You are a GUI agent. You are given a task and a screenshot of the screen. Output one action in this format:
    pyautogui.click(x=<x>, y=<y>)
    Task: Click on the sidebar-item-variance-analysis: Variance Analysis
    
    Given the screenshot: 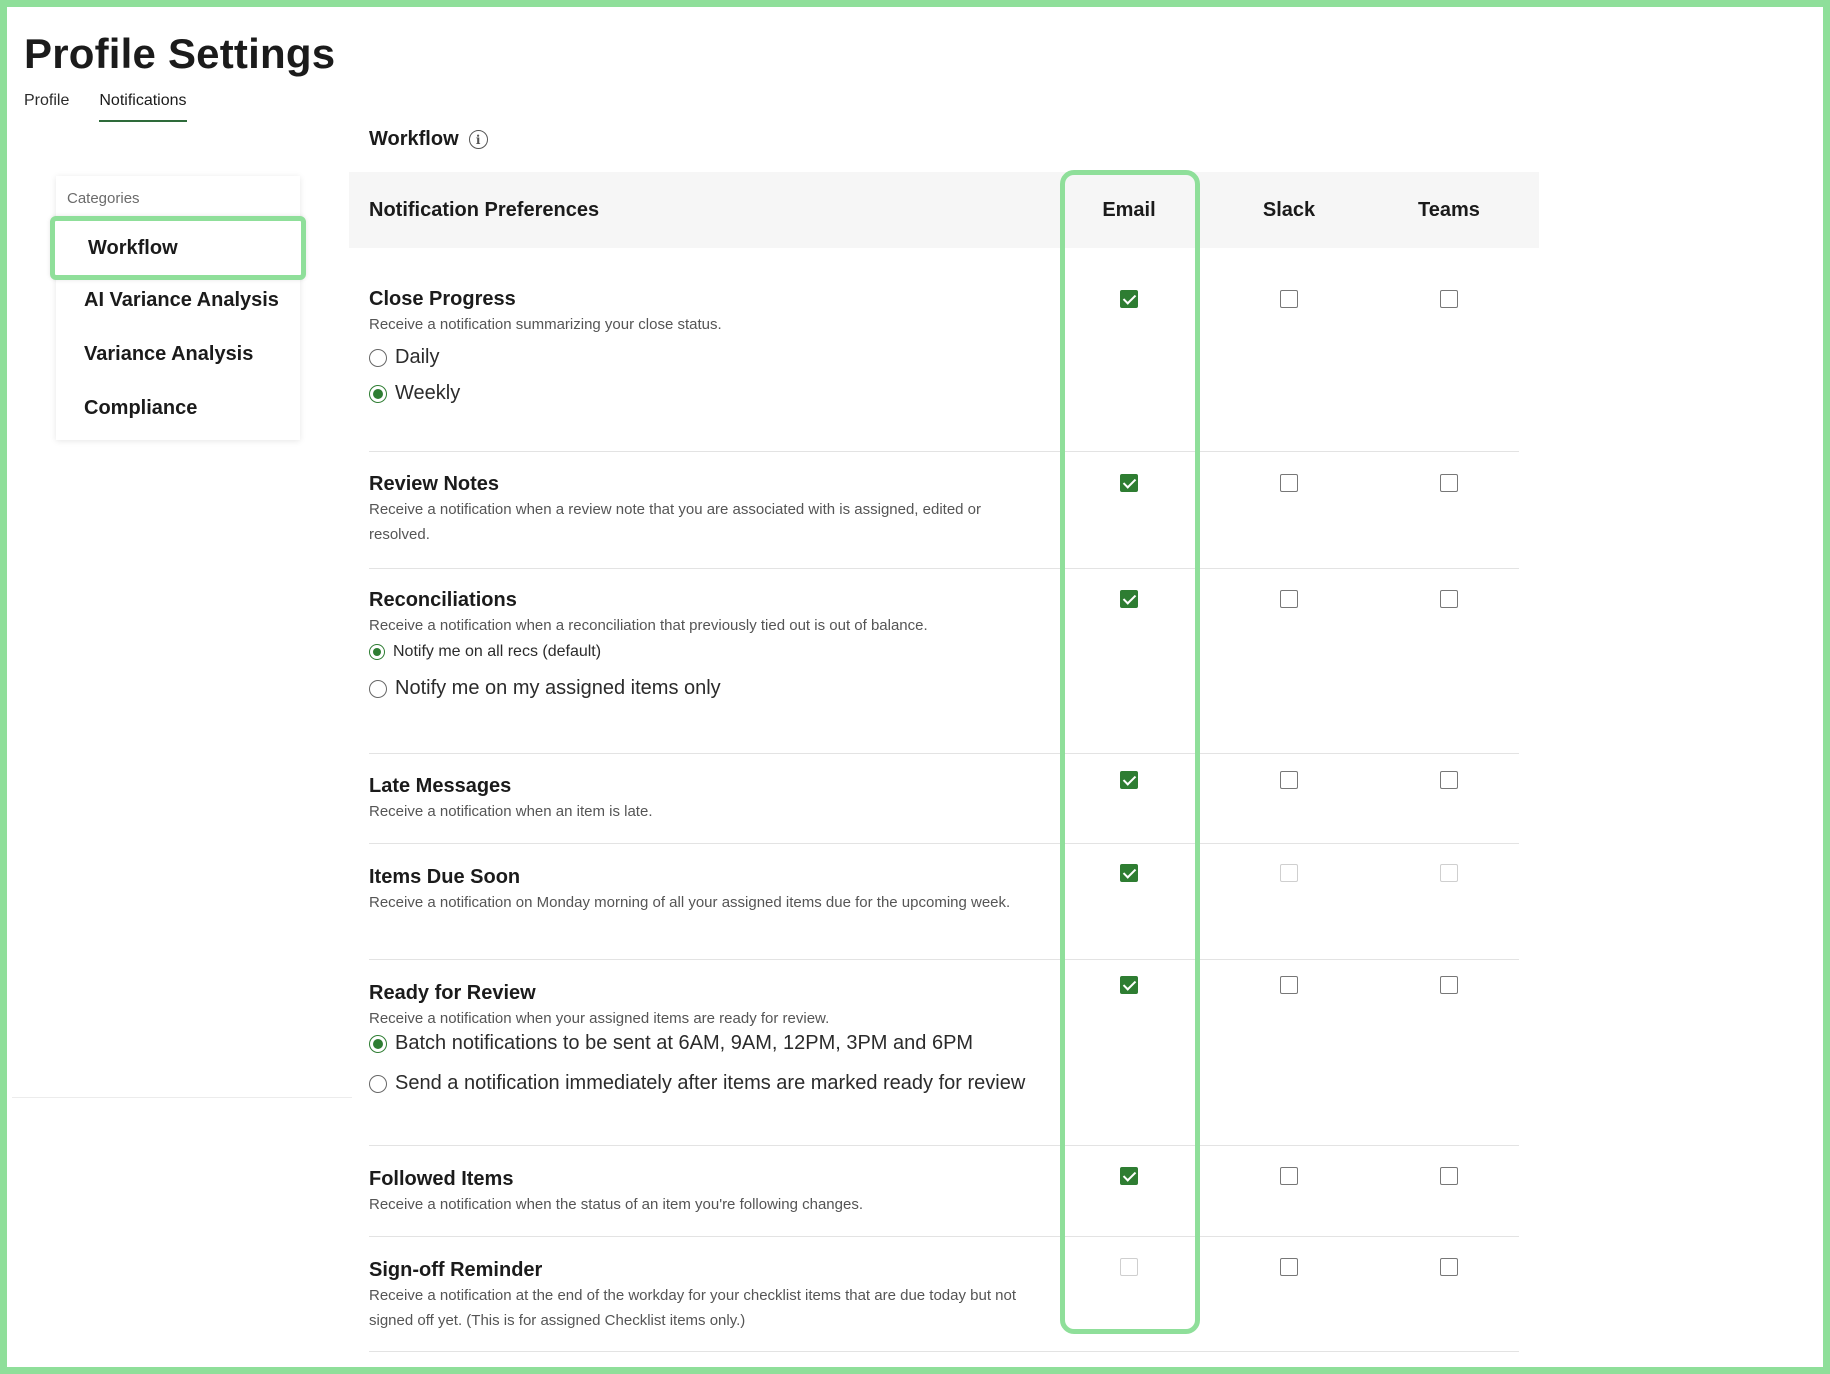 What is the action you would take?
    pyautogui.click(x=178, y=354)
    